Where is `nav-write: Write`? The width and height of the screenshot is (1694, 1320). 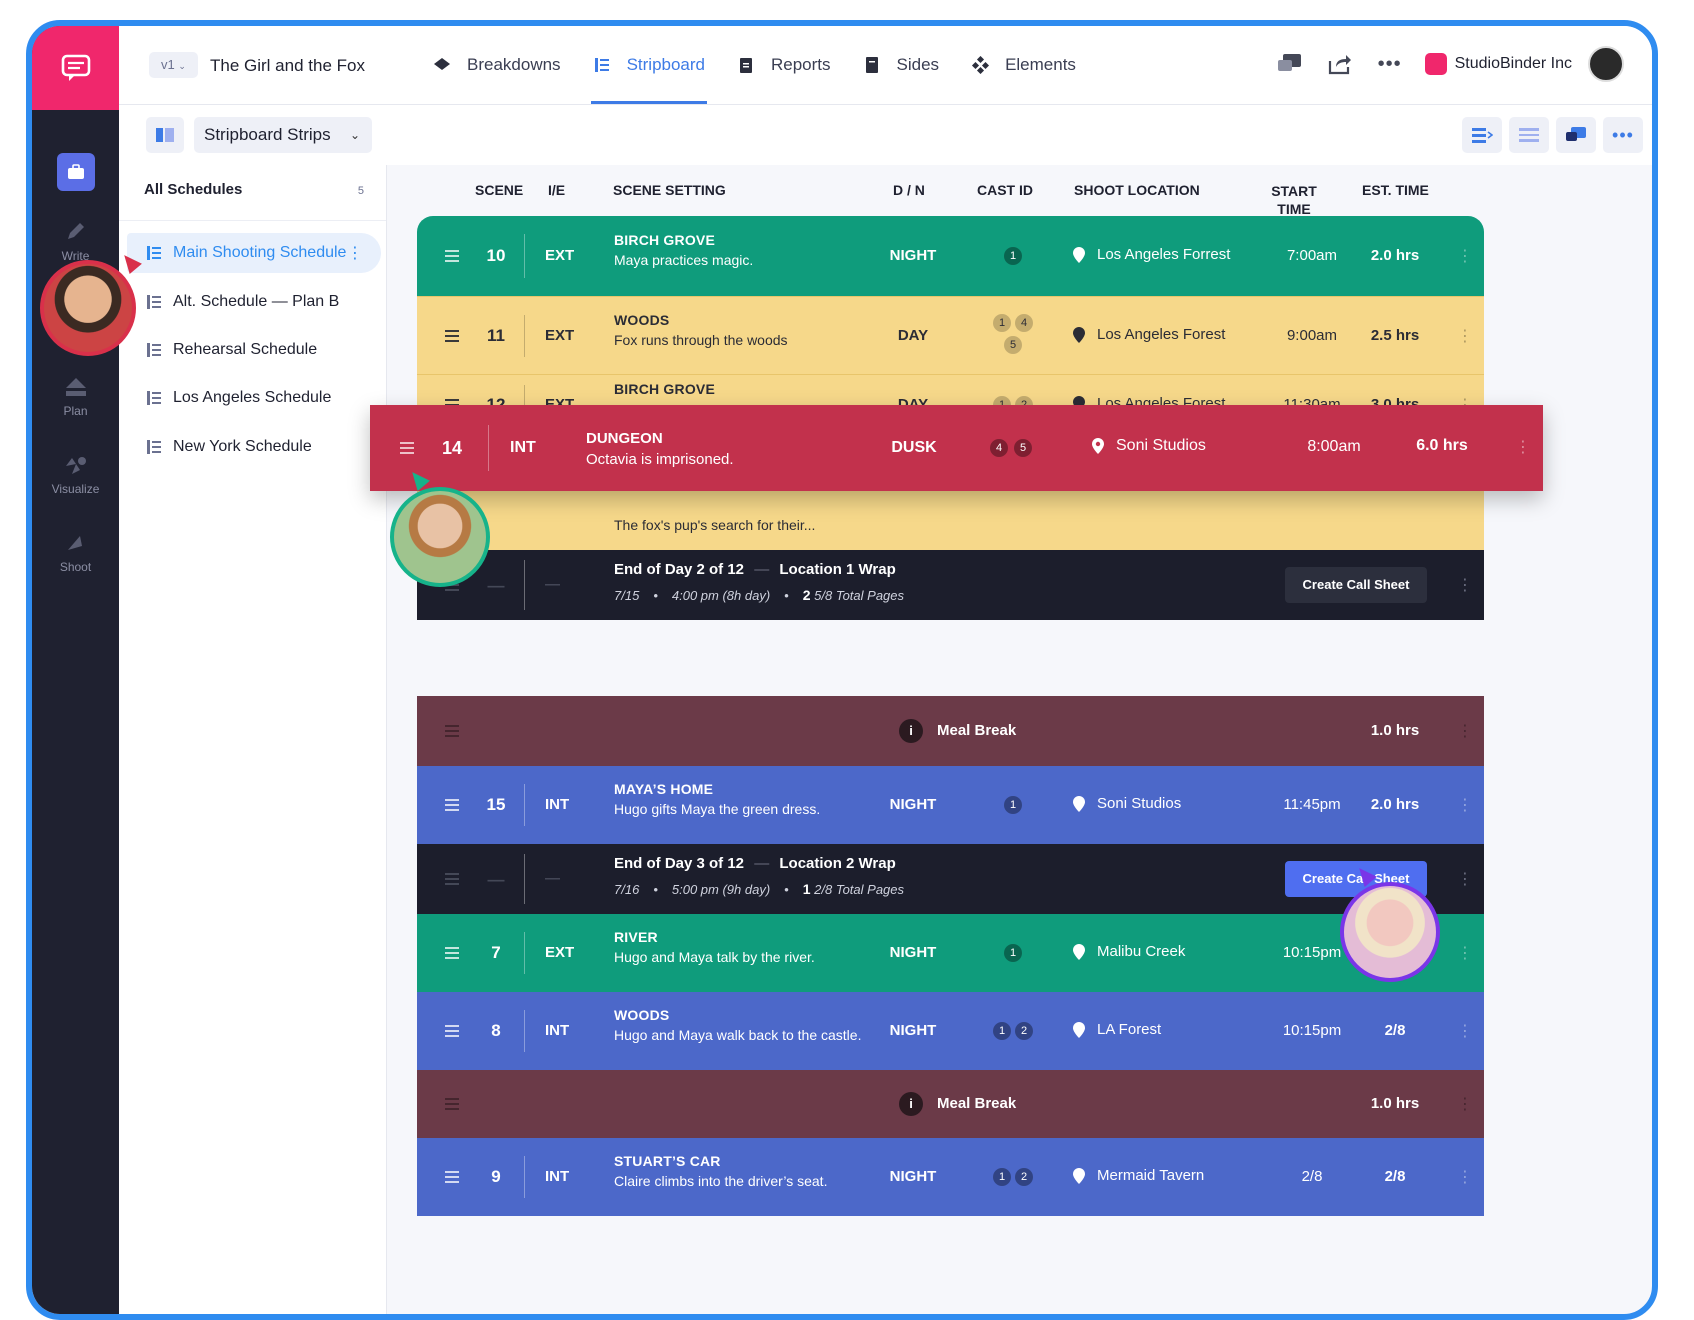
nav-write: Write is located at coordinates (75, 242).